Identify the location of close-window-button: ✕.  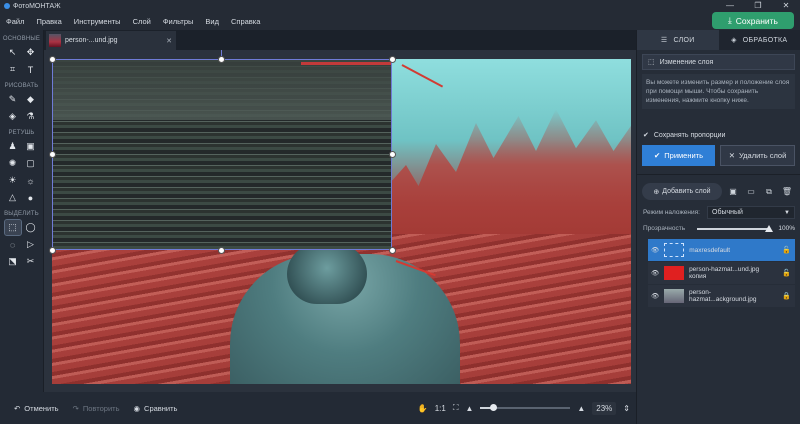
(786, 6).